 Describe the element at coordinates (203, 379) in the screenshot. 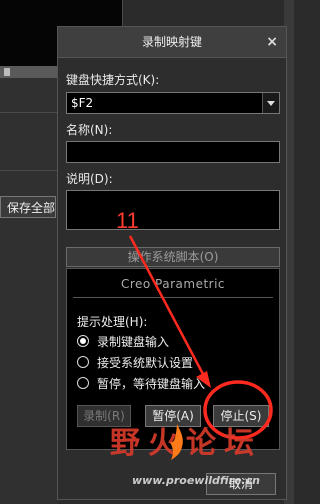

I see `annotation-arrowhead` at that location.